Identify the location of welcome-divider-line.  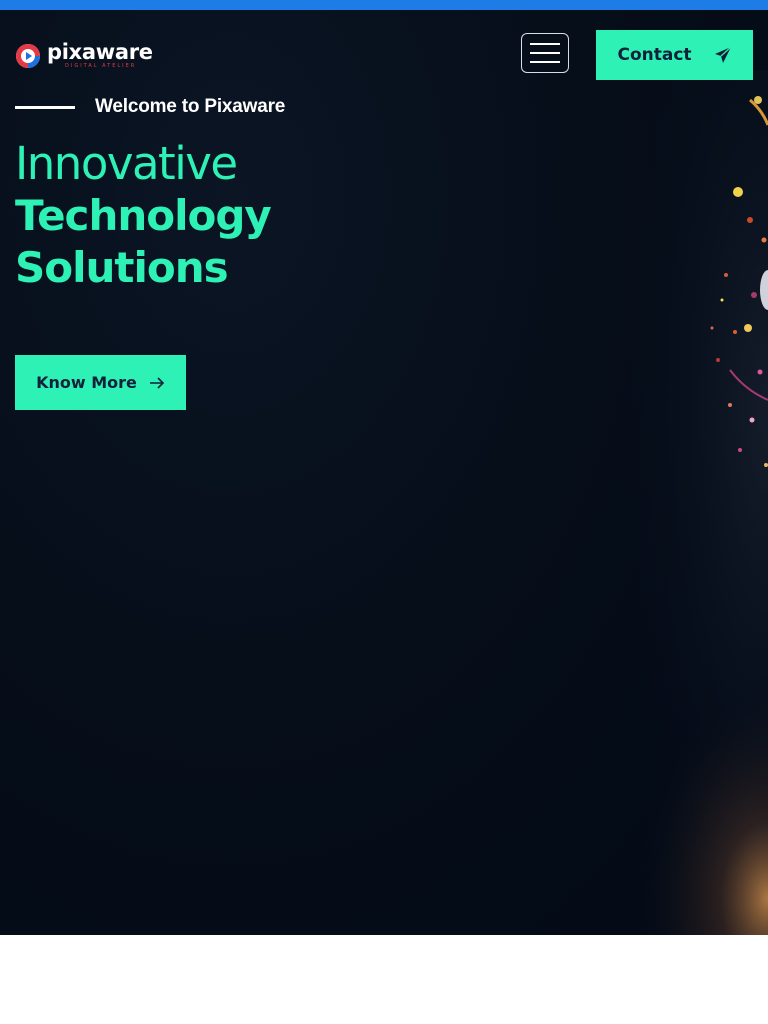
(45, 107).